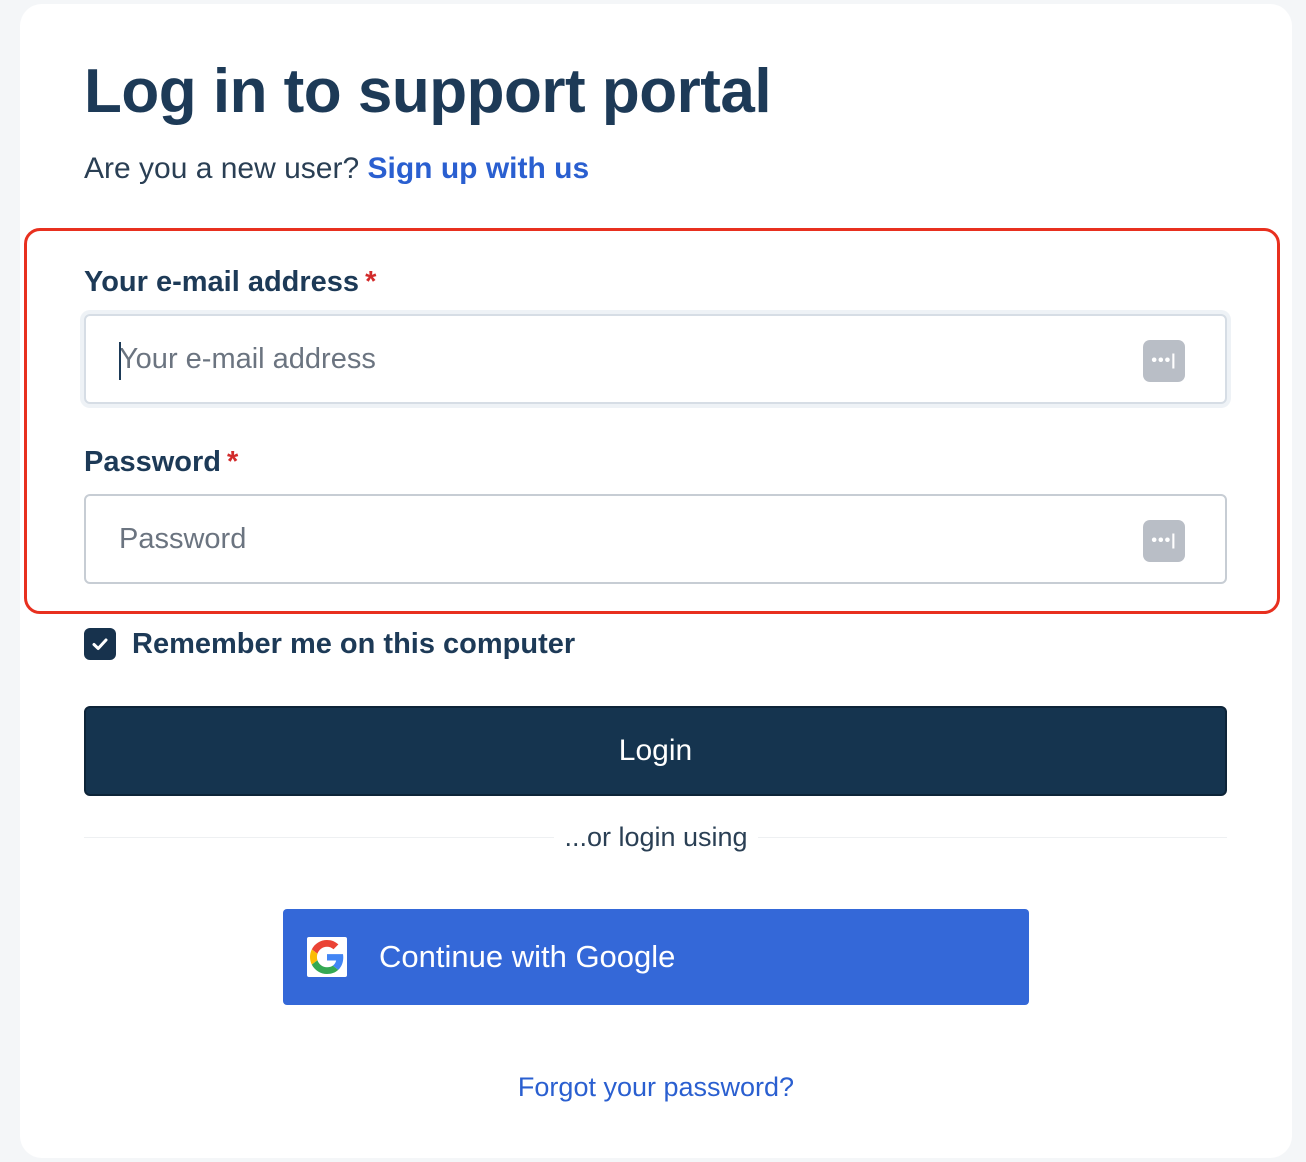  Describe the element at coordinates (222, 282) in the screenshot. I see `email-label-text: Your e-mail address` at that location.